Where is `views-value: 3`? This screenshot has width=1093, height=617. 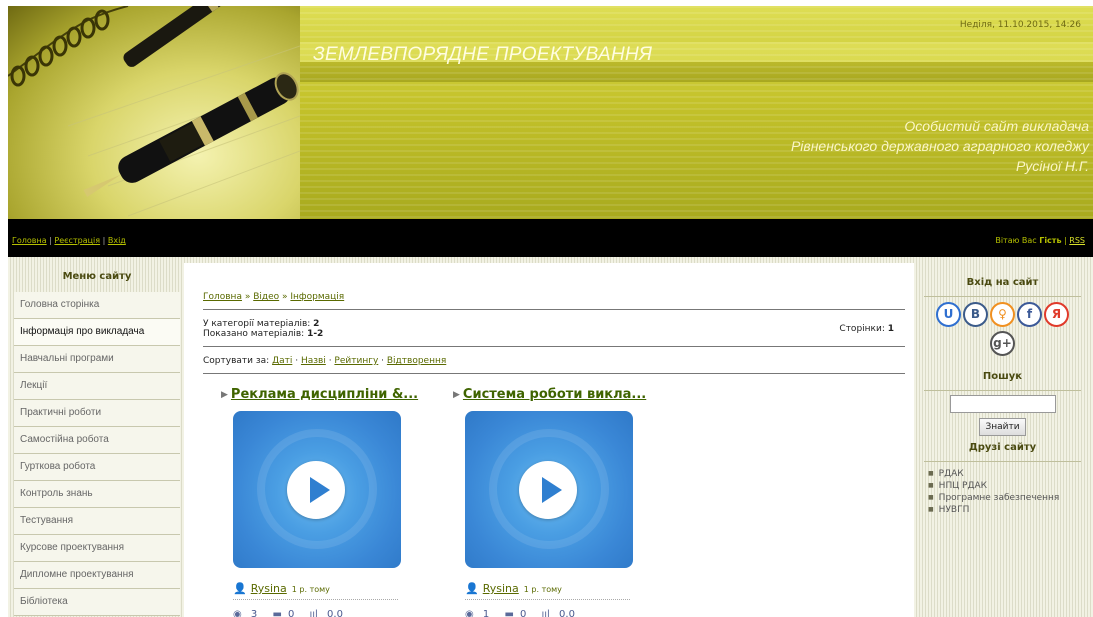 views-value: 3 is located at coordinates (254, 613).